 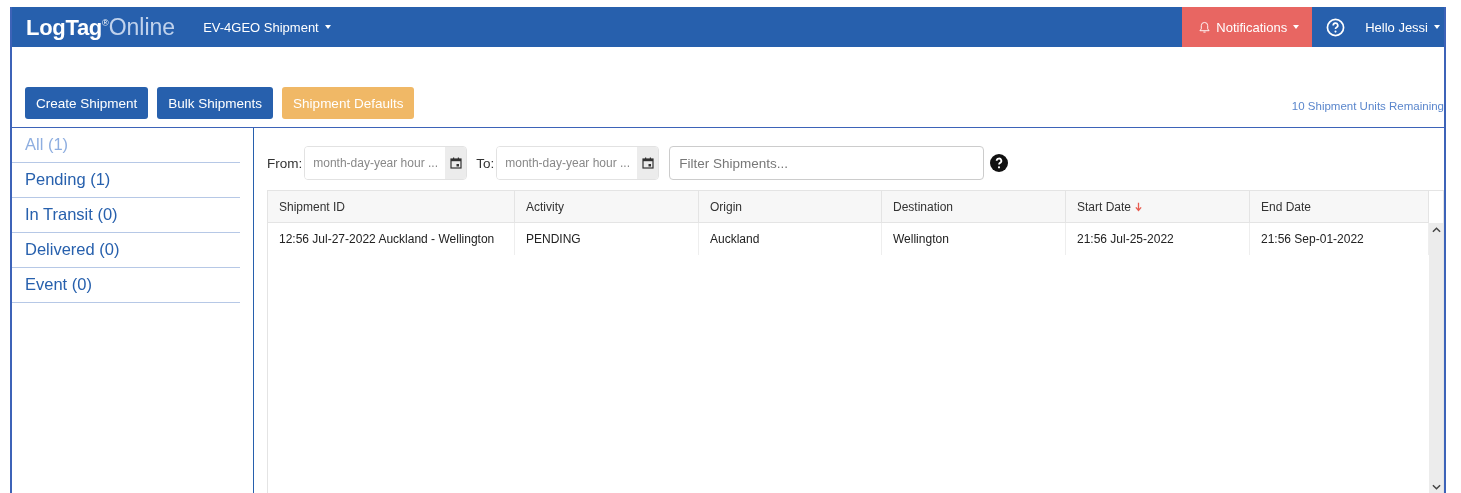 What do you see at coordinates (391, 239) in the screenshot?
I see `table-cell: 12:56 Jul-27-2022 Auckland - Wellington` at bounding box center [391, 239].